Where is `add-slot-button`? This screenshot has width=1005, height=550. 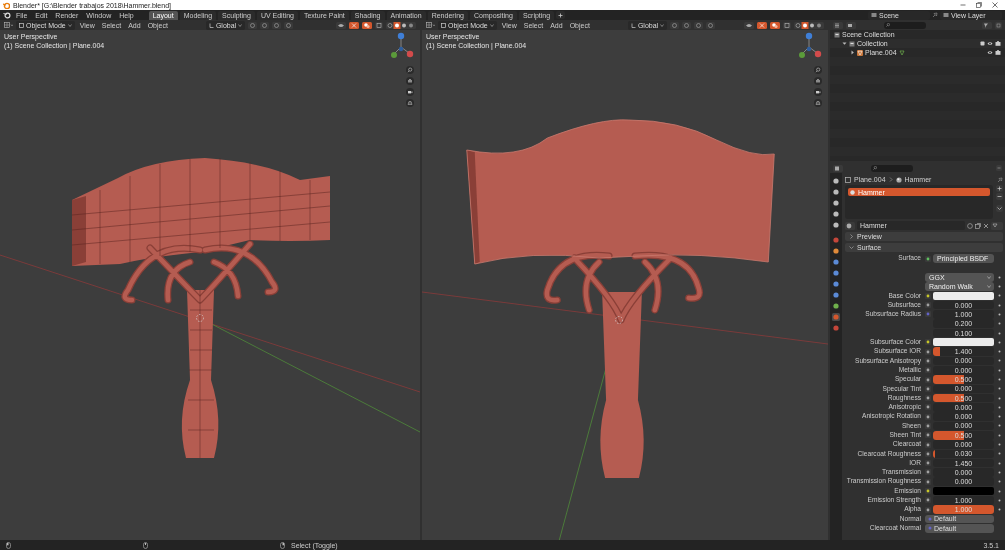 add-slot-button is located at coordinates (999, 188).